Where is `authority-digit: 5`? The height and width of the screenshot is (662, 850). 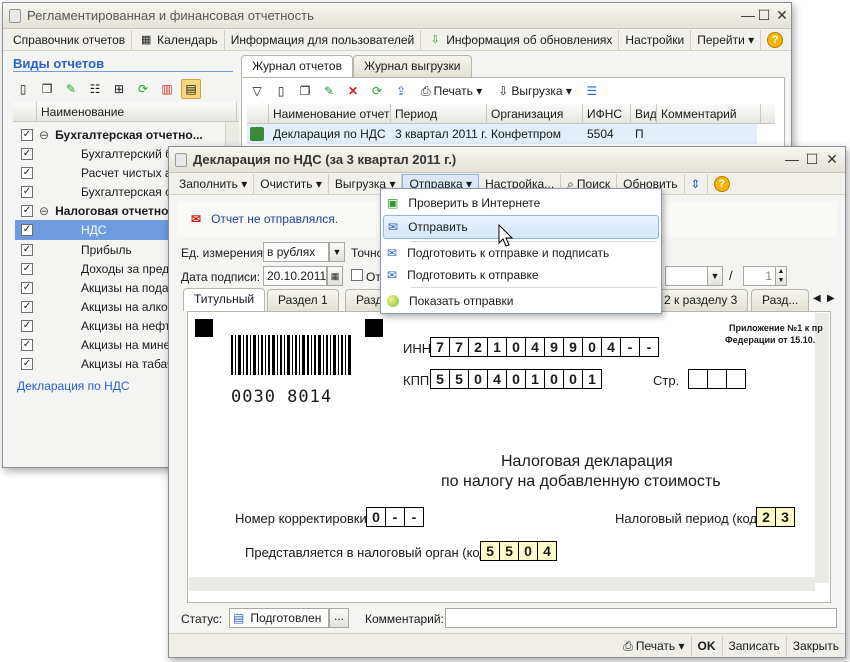 authority-digit: 5 is located at coordinates (509, 551).